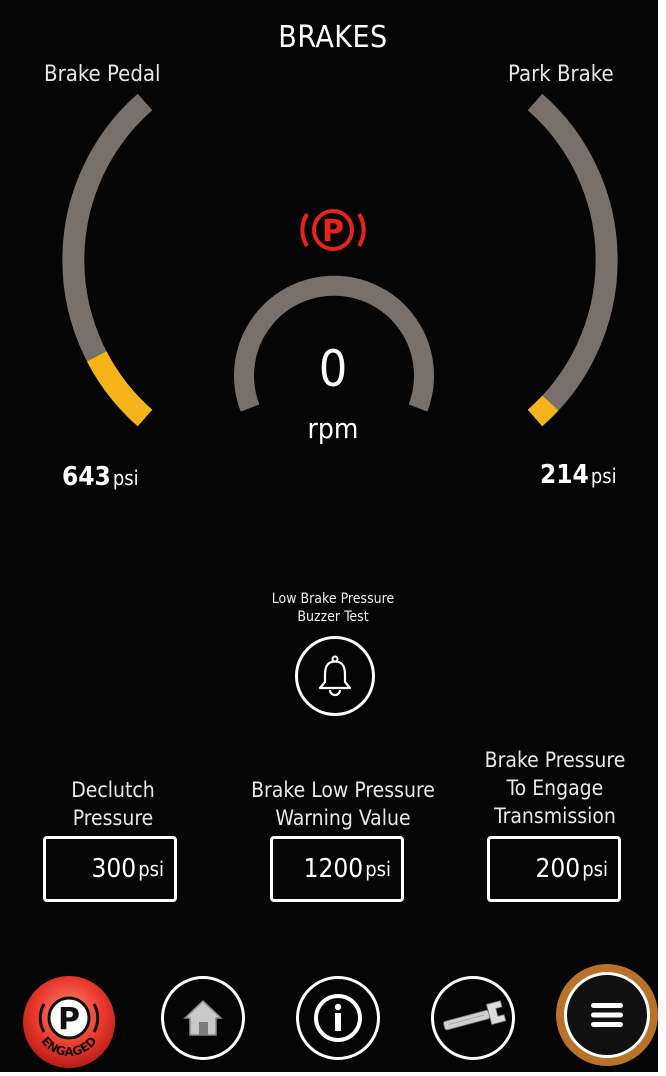 The width and height of the screenshot is (666, 1076). I want to click on brake-pedal-unit: psi, so click(125, 478).